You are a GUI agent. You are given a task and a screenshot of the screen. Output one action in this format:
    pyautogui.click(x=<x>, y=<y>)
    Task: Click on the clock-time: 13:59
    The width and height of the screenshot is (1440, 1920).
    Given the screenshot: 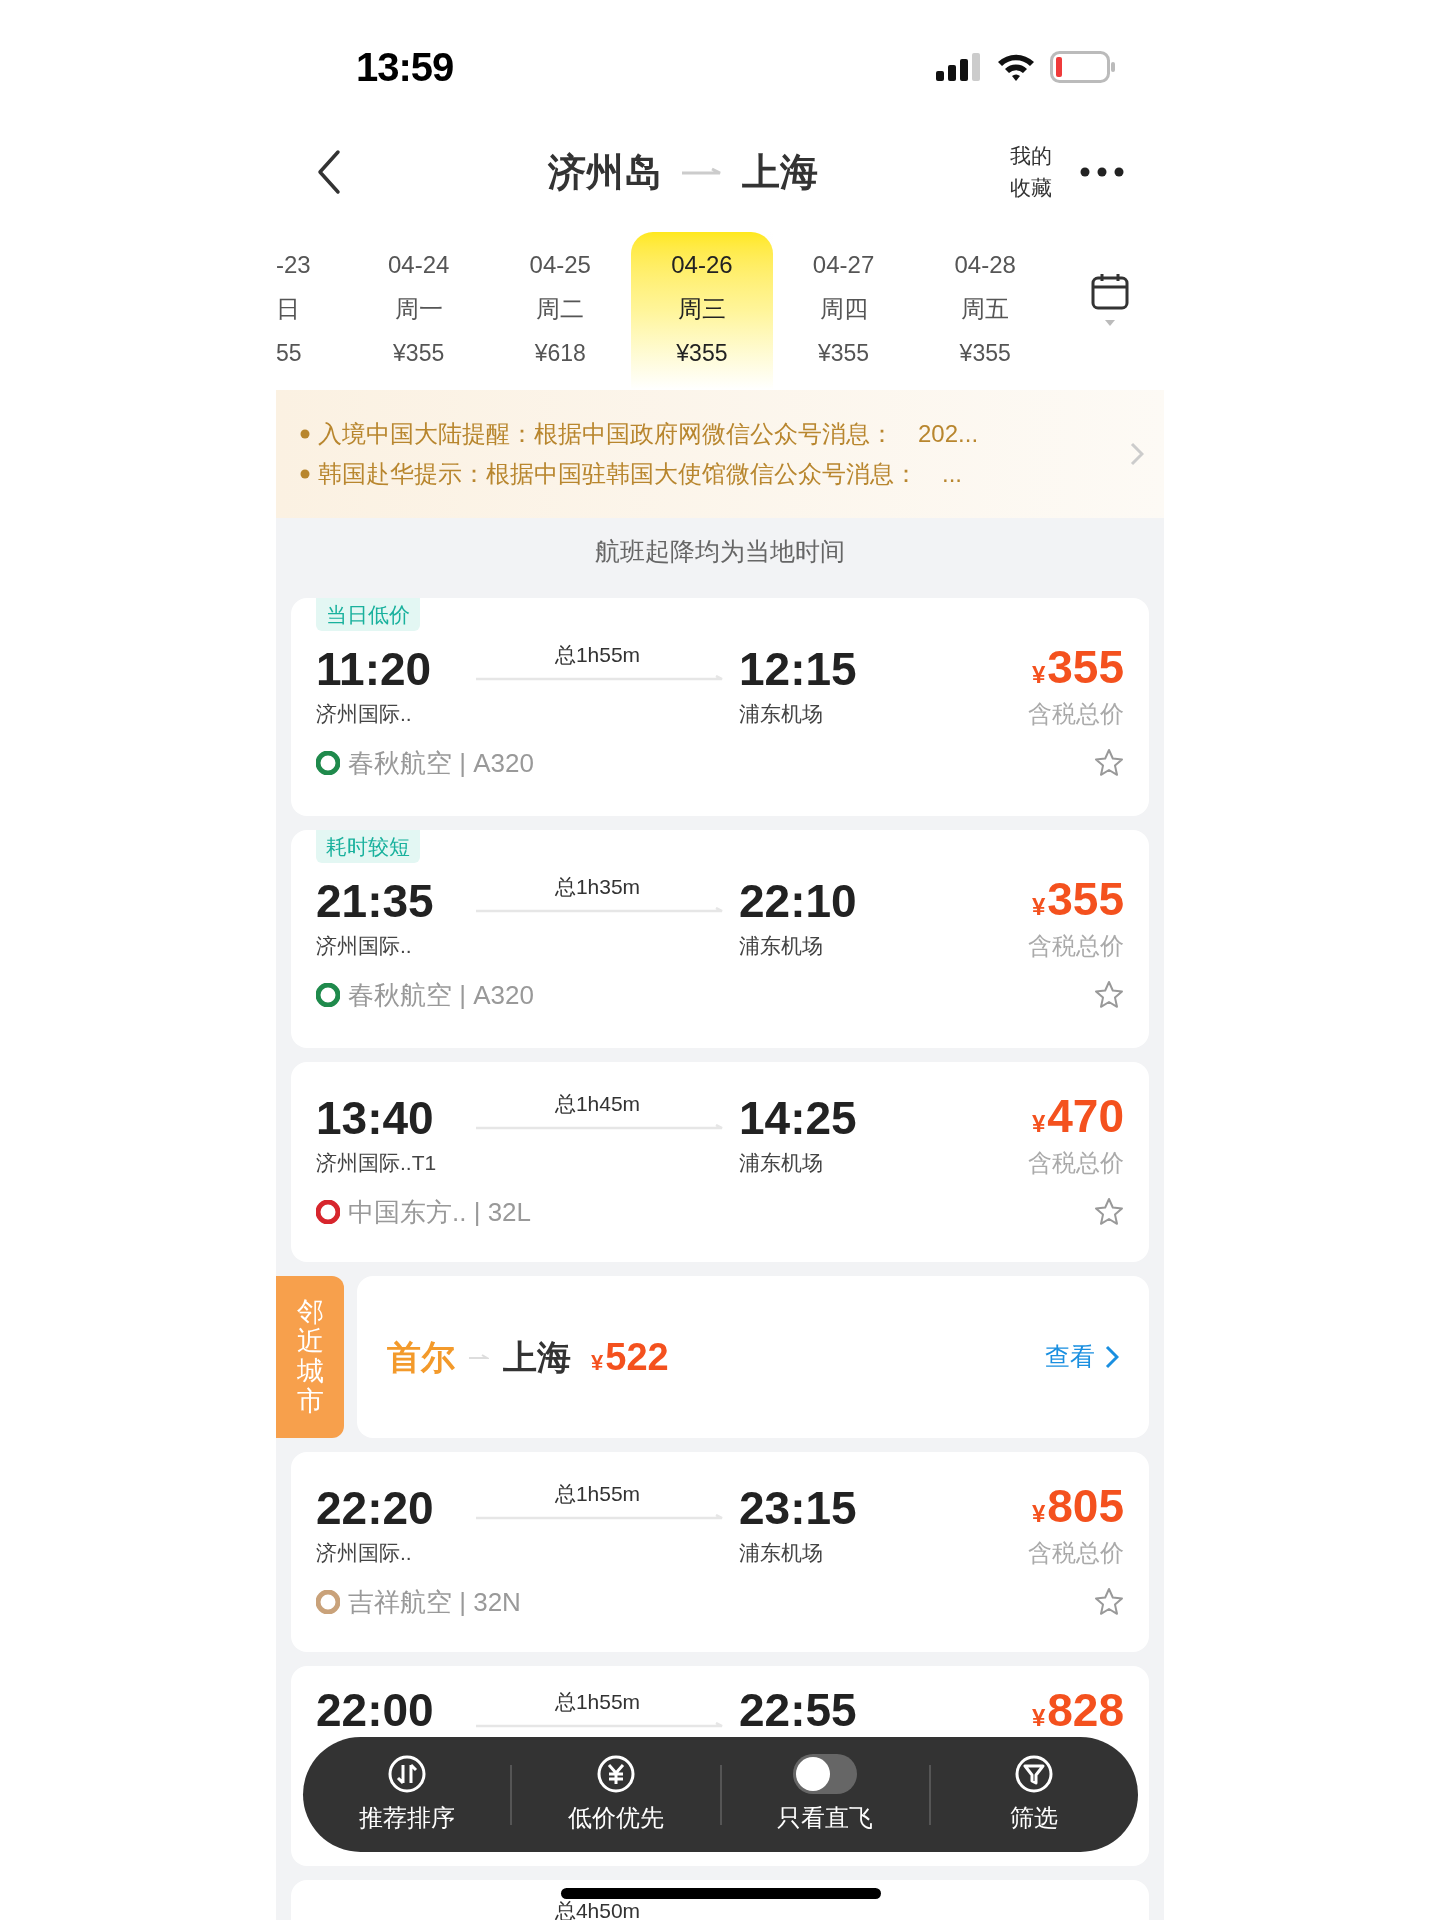 What is the action you would take?
    pyautogui.click(x=405, y=67)
    